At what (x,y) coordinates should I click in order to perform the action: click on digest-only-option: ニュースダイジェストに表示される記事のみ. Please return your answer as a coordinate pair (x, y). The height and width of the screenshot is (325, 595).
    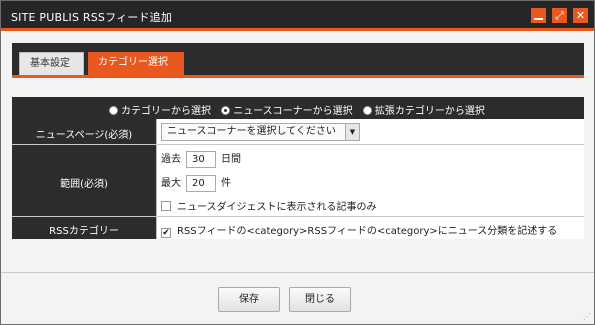
    Looking at the image, I should click on (269, 205).